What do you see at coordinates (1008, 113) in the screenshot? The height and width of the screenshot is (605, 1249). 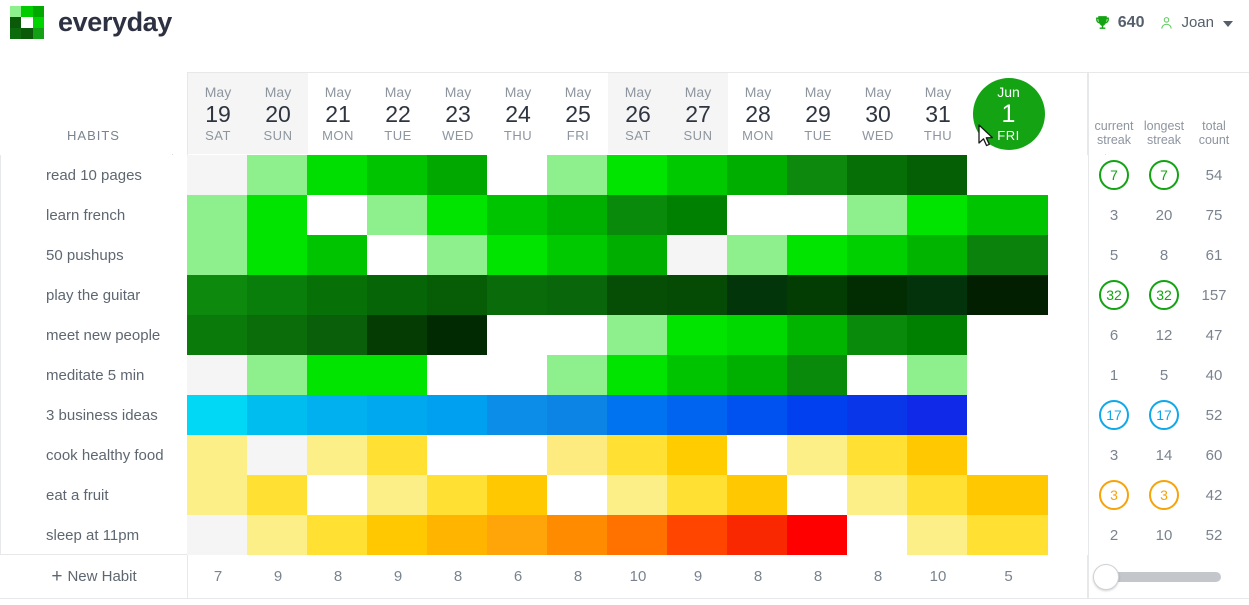 I see `day-header-13: Jun 1 FRI` at bounding box center [1008, 113].